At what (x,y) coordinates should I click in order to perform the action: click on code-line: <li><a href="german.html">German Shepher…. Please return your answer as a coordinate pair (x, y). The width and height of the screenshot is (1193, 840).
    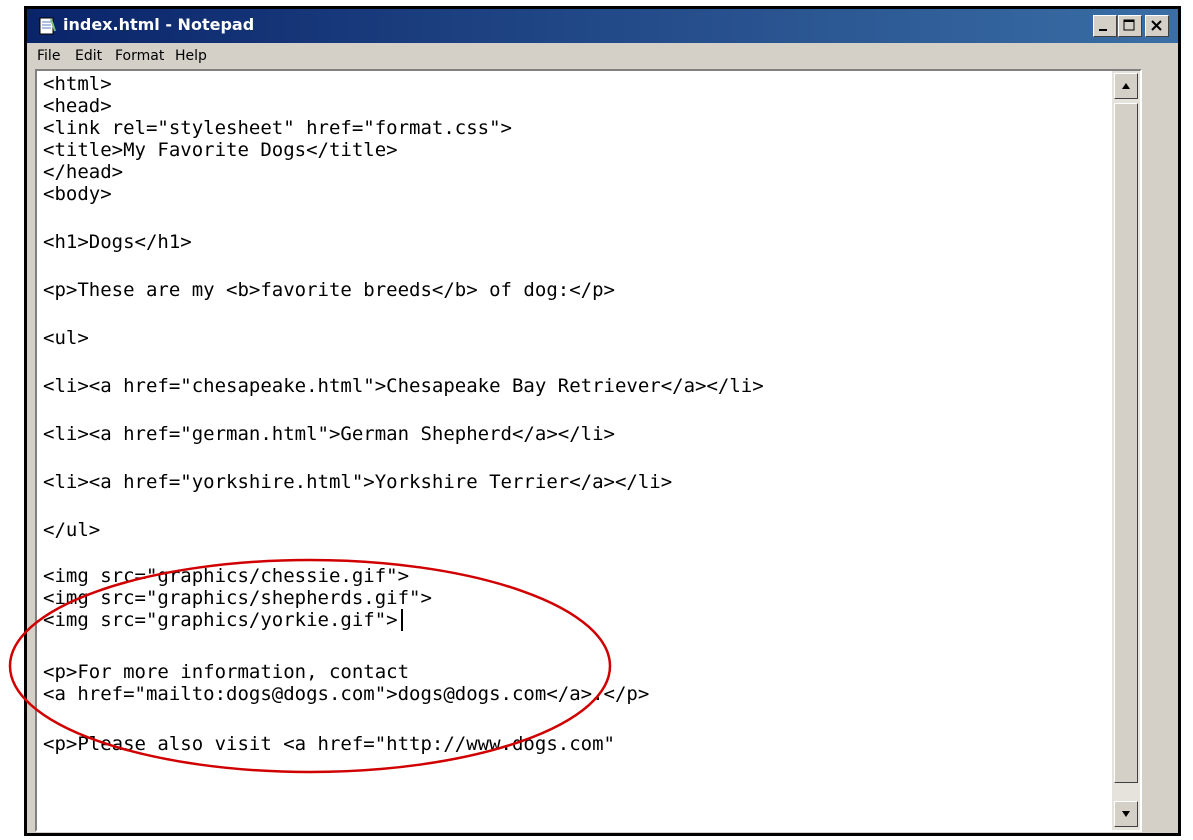
    Looking at the image, I should click on (329, 434).